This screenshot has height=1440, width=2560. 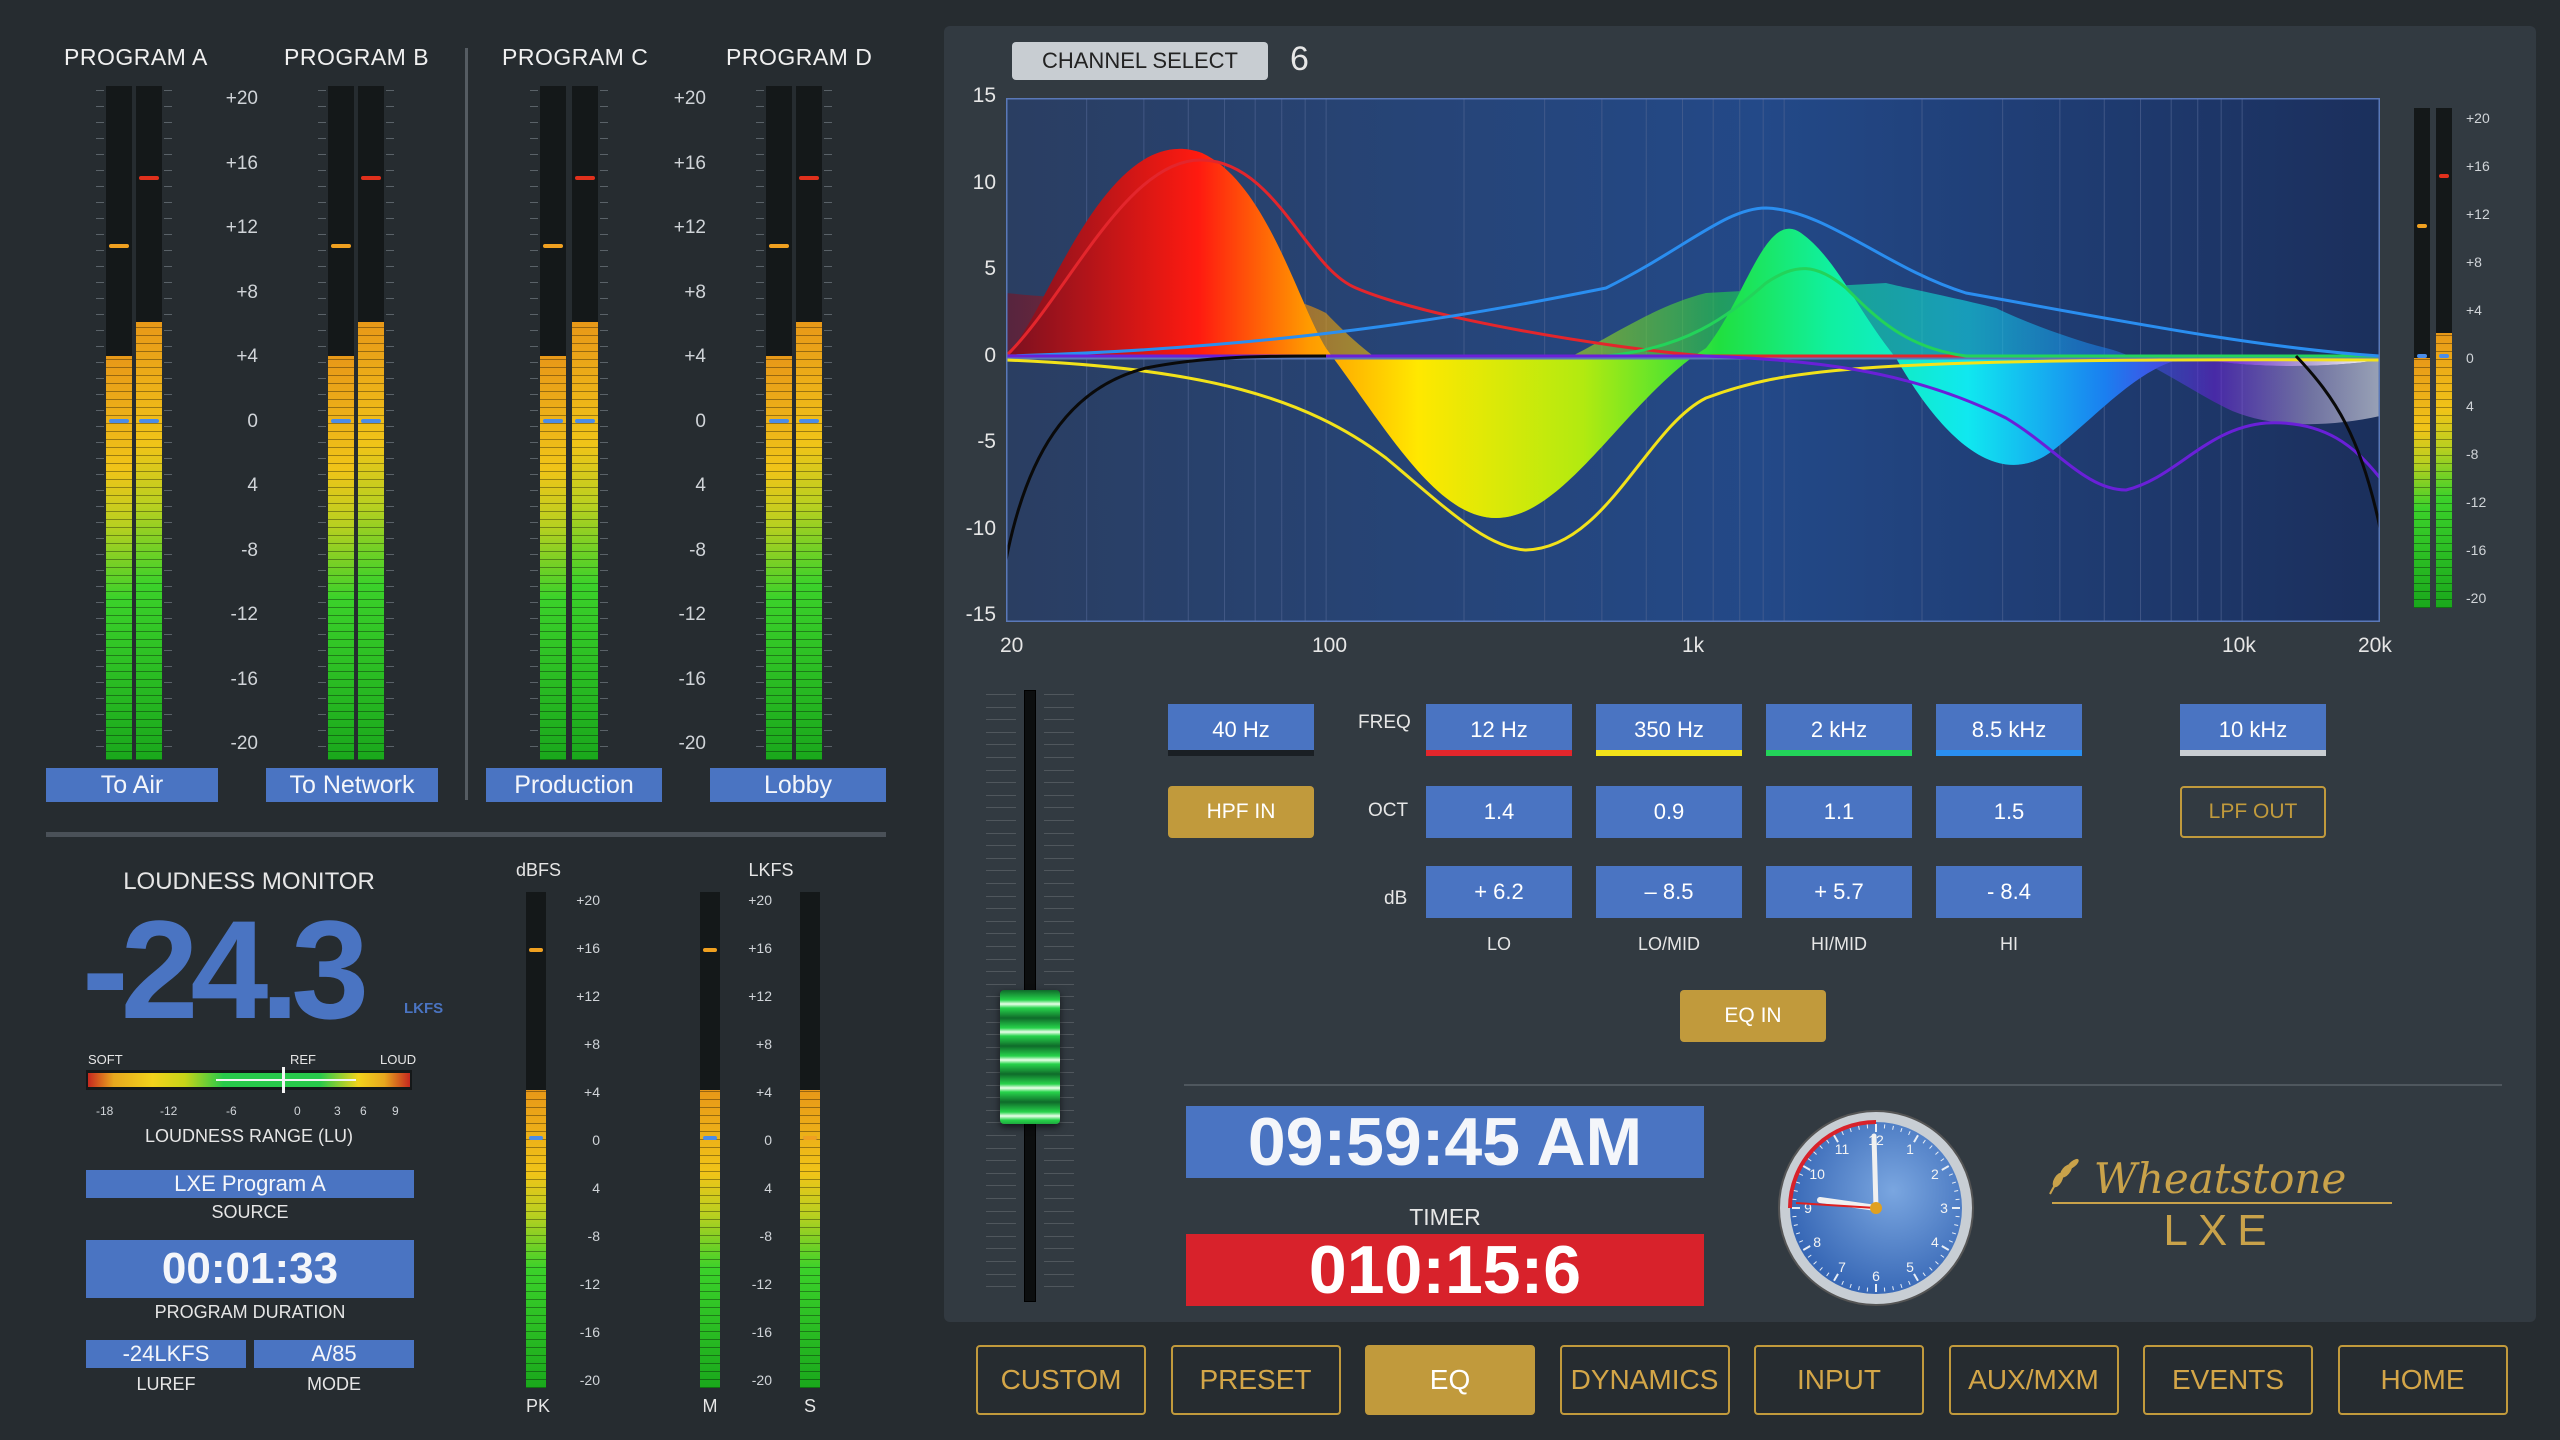 I want to click on lpf-frequency: 10 kHz, so click(x=2253, y=730).